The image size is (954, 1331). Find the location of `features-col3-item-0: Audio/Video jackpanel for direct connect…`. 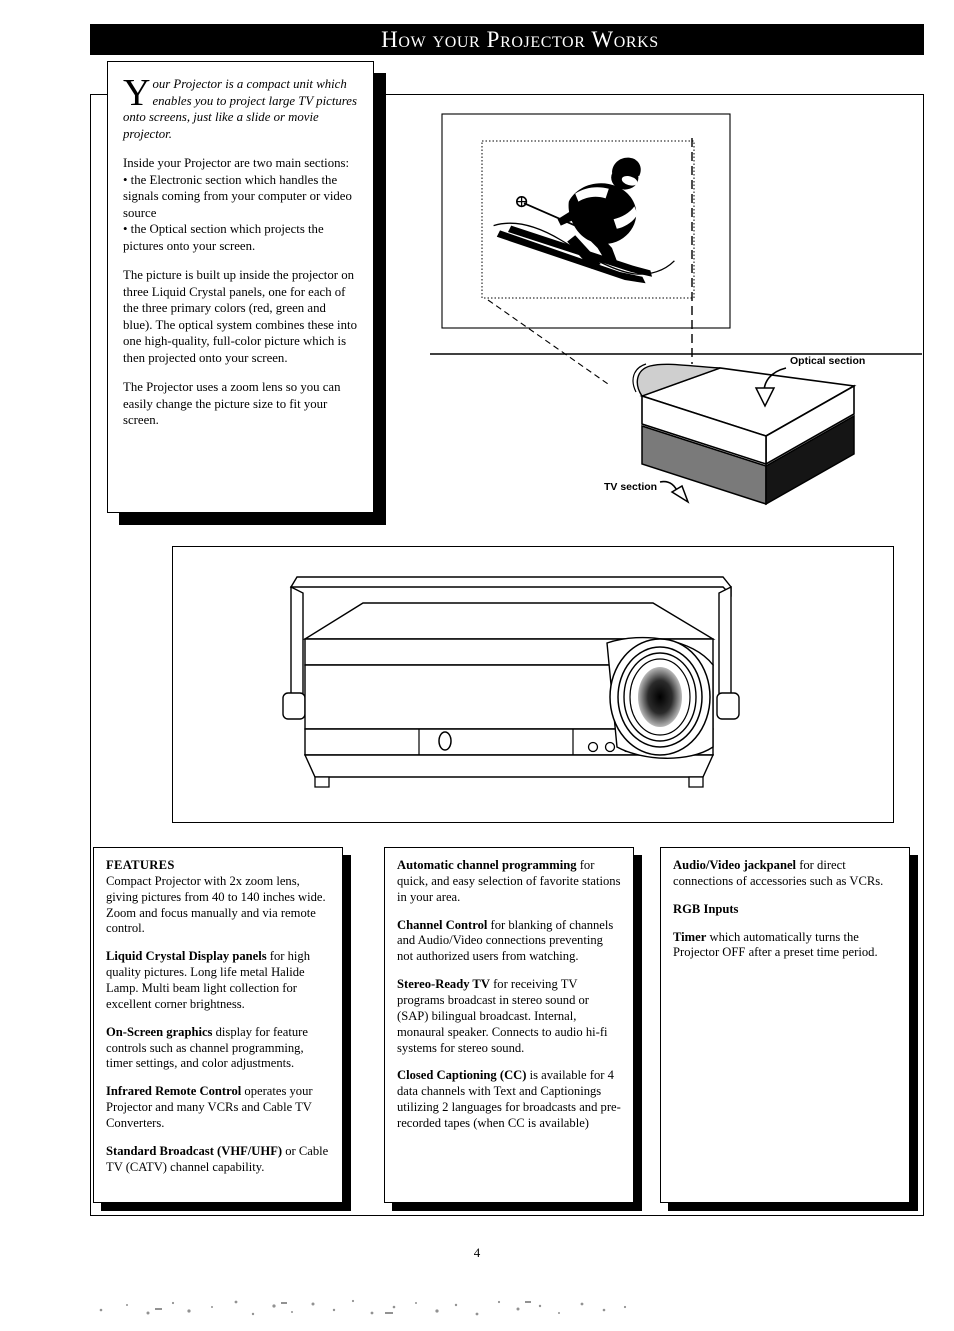

features-col3-item-0: Audio/Video jackpanel for direct connect… is located at coordinates (785, 874).